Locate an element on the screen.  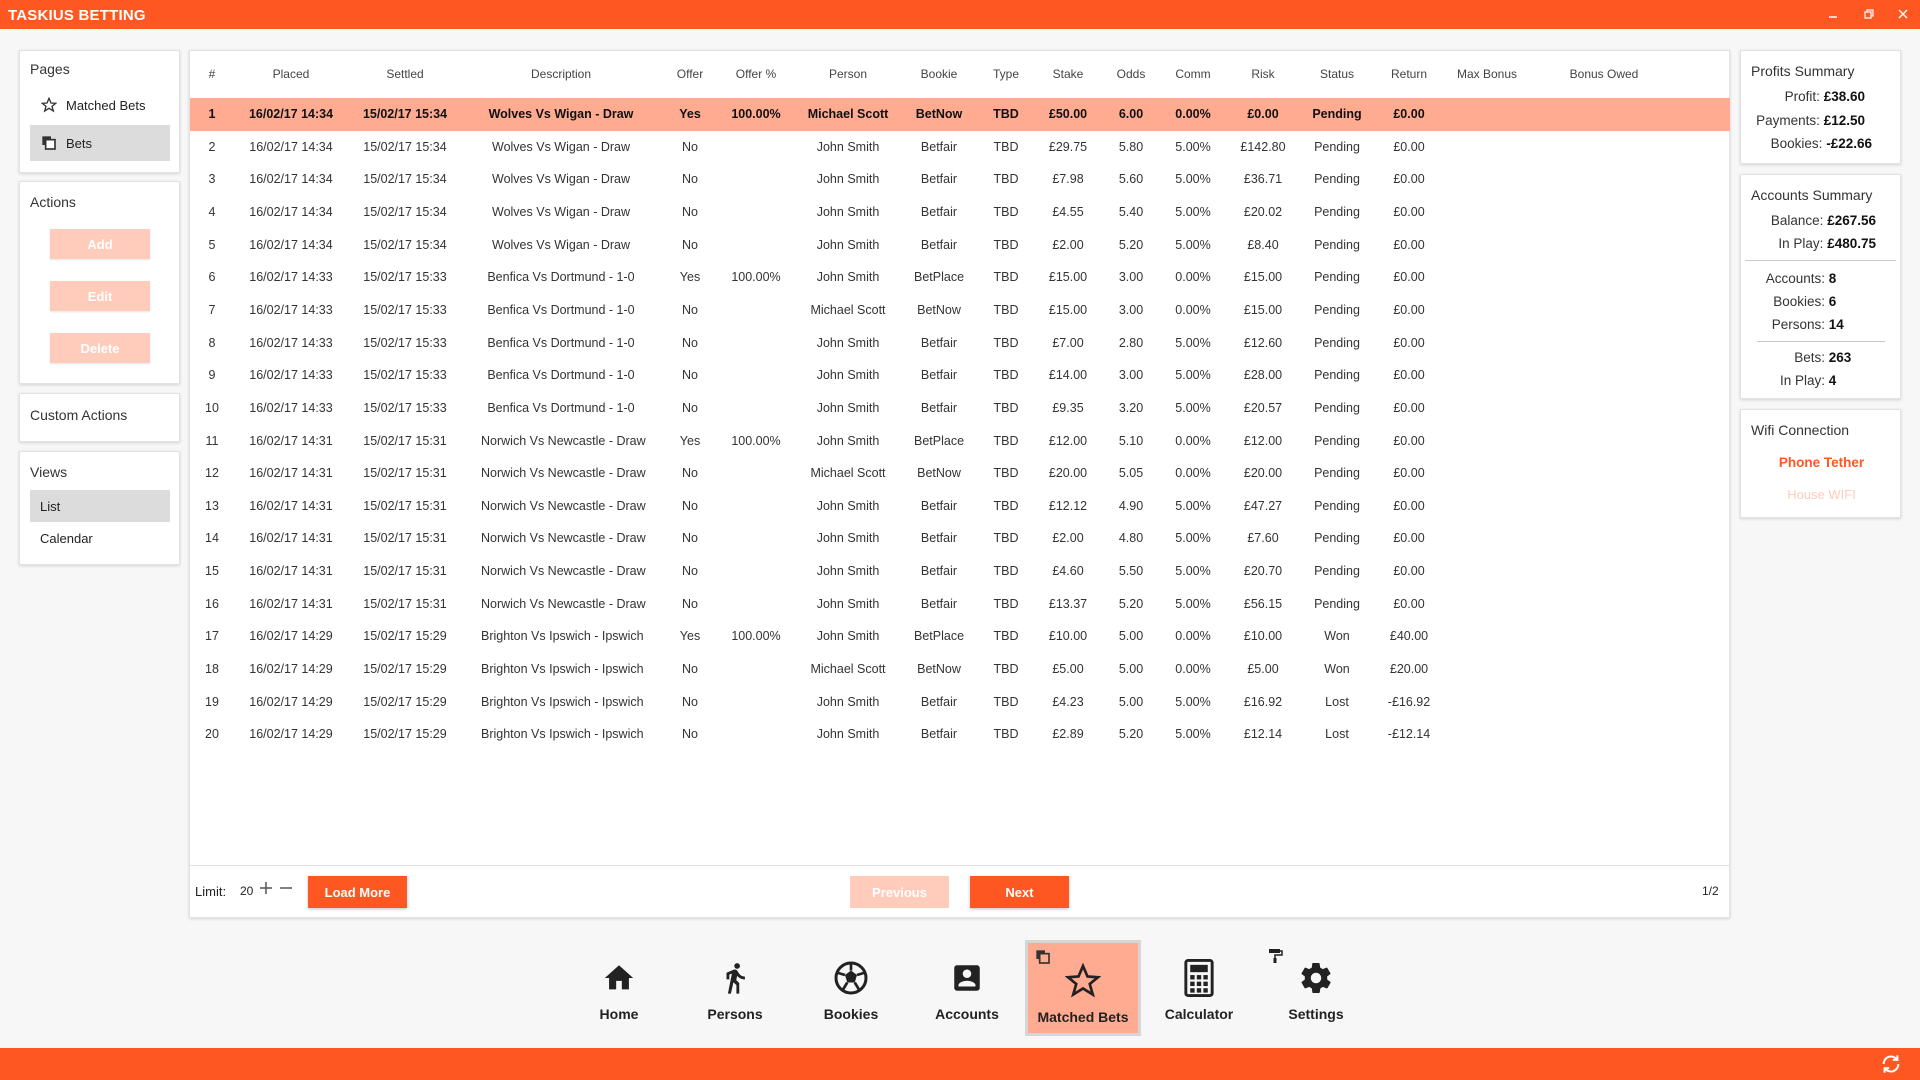
next-button: Next is located at coordinates (1019, 892).